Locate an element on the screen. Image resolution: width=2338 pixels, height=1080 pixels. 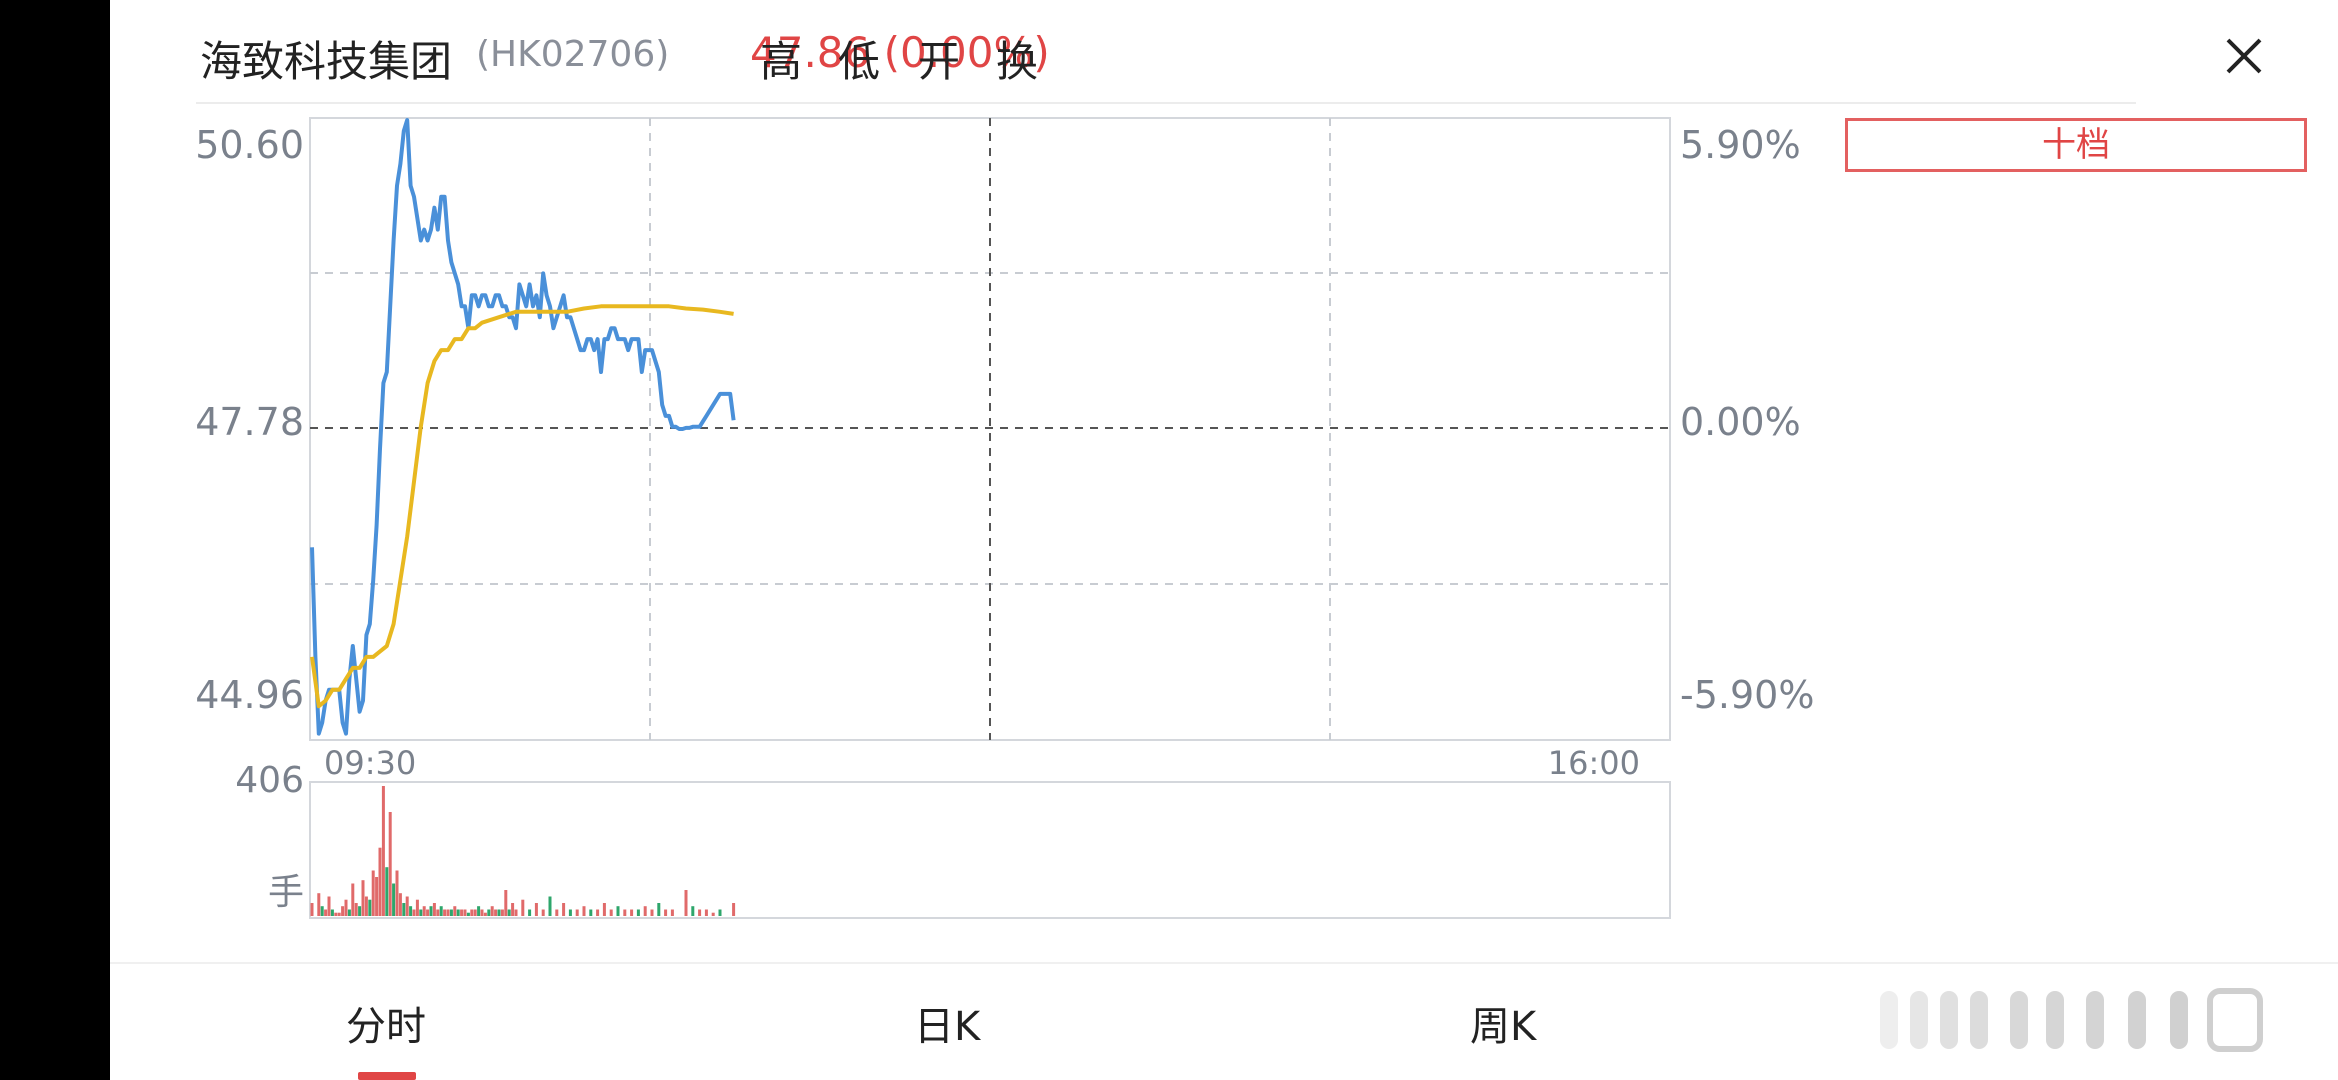
tabbar-divider is located at coordinates (1224, 963).